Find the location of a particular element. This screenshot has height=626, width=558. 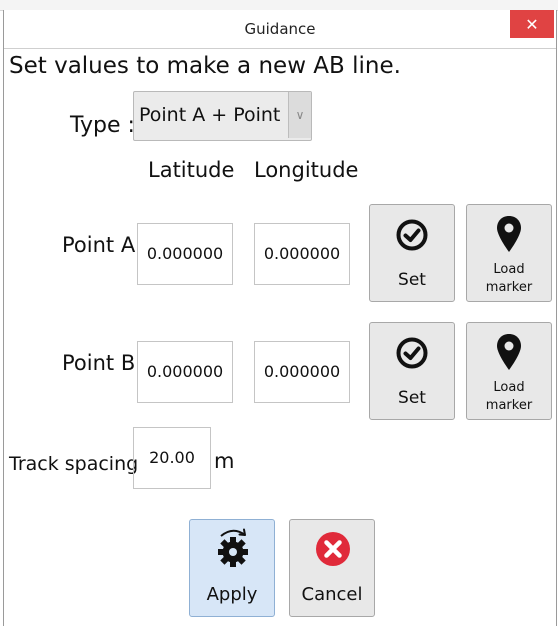

track-spacing-label: Track spacing is located at coordinates (74, 464).